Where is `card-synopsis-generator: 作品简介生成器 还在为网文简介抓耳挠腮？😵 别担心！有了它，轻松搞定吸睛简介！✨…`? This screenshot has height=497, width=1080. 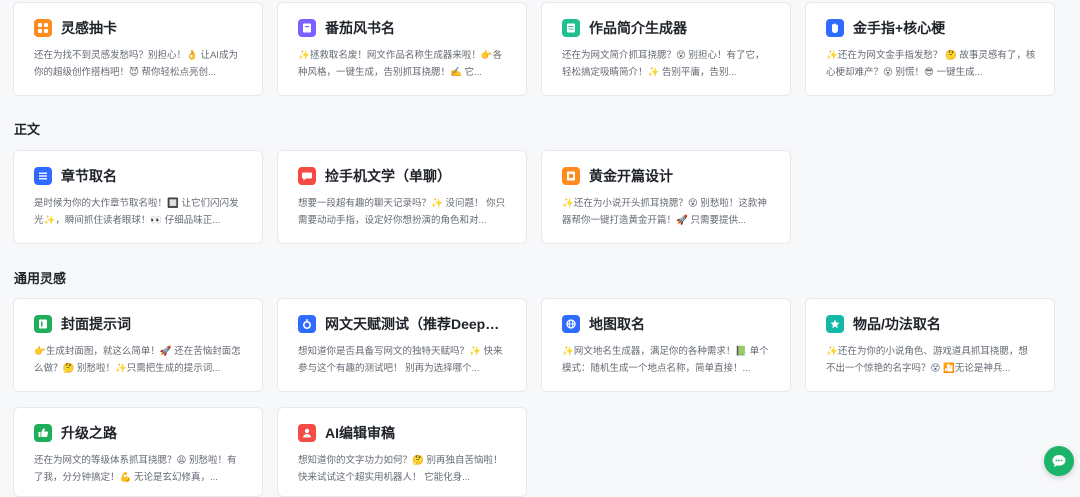
card-synopsis-generator: 作品简介生成器 还在为网文简介抓耳挠腮？😵 别担心！有了它，轻松搞定吸睛简介！✨… is located at coordinates (666, 49).